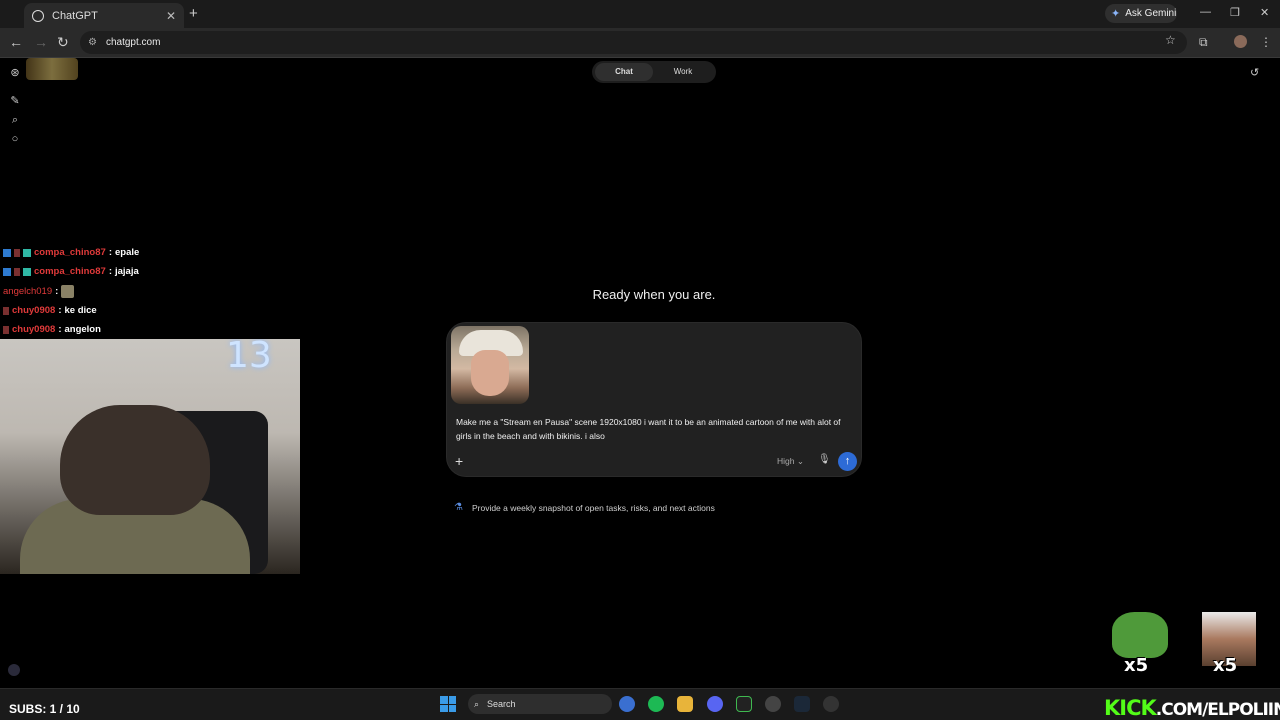 This screenshot has width=1280, height=720. What do you see at coordinates (633, 42) in the screenshot?
I see `address-bar: ⚙ chatgpt.com` at bounding box center [633, 42].